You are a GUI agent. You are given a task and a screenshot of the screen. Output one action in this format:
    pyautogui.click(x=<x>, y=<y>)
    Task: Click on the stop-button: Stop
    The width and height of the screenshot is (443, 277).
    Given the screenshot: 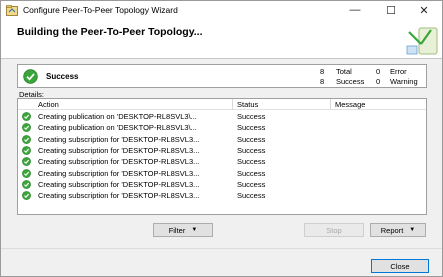 What is the action you would take?
    pyautogui.click(x=334, y=230)
    